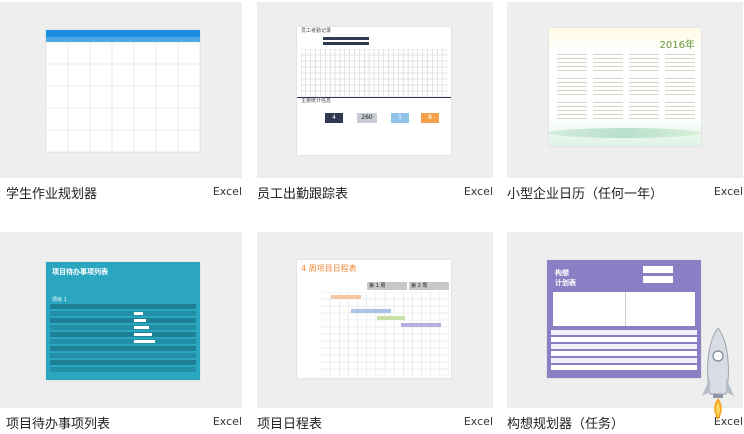 This screenshot has height=434, width=744. Describe the element at coordinates (624, 319) in the screenshot. I see `ideas-sheet-preview: 构想 计划表` at that location.